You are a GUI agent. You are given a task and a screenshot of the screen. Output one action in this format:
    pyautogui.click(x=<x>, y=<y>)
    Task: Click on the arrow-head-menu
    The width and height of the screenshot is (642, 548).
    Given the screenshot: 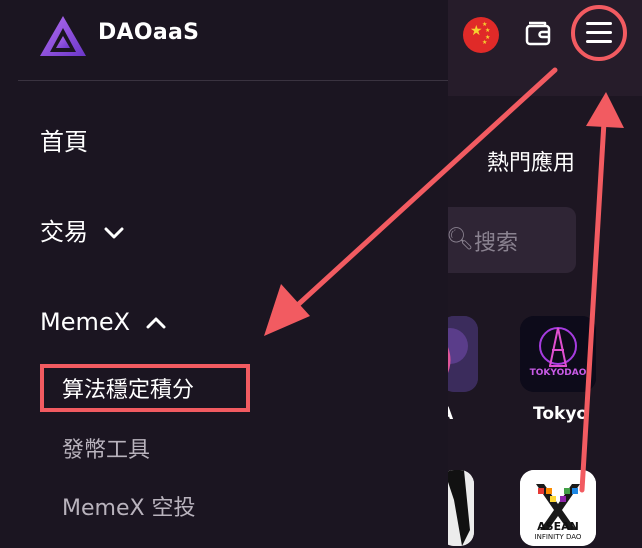 What is the action you would take?
    pyautogui.click(x=605, y=110)
    